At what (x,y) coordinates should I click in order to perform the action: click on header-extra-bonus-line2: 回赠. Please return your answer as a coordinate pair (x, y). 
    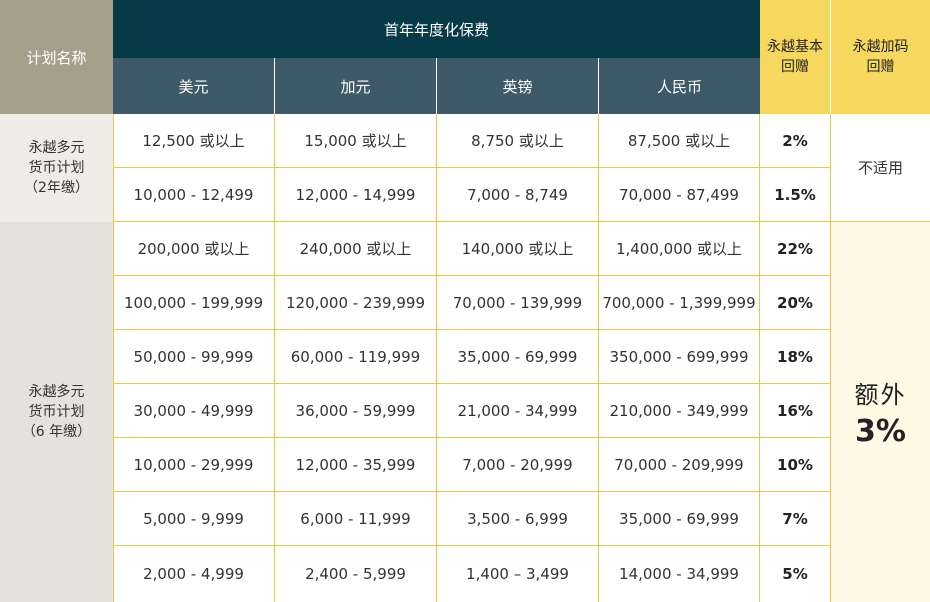
    Looking at the image, I should click on (880, 67).